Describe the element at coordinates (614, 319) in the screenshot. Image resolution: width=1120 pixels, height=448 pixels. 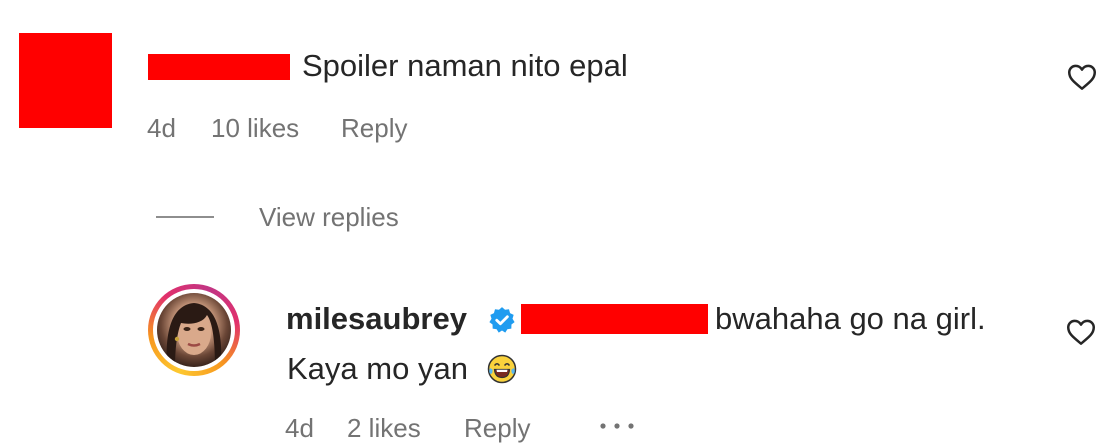
I see `redacted-mention` at that location.